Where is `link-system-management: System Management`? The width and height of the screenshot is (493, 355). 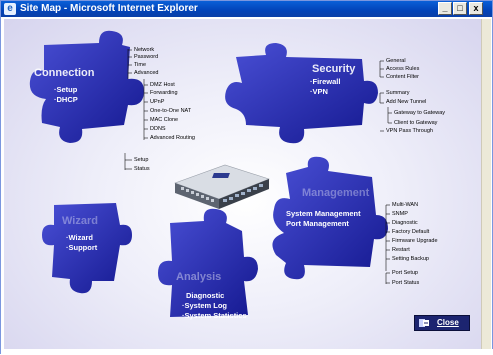
link-system-management: System Management is located at coordinates (323, 213).